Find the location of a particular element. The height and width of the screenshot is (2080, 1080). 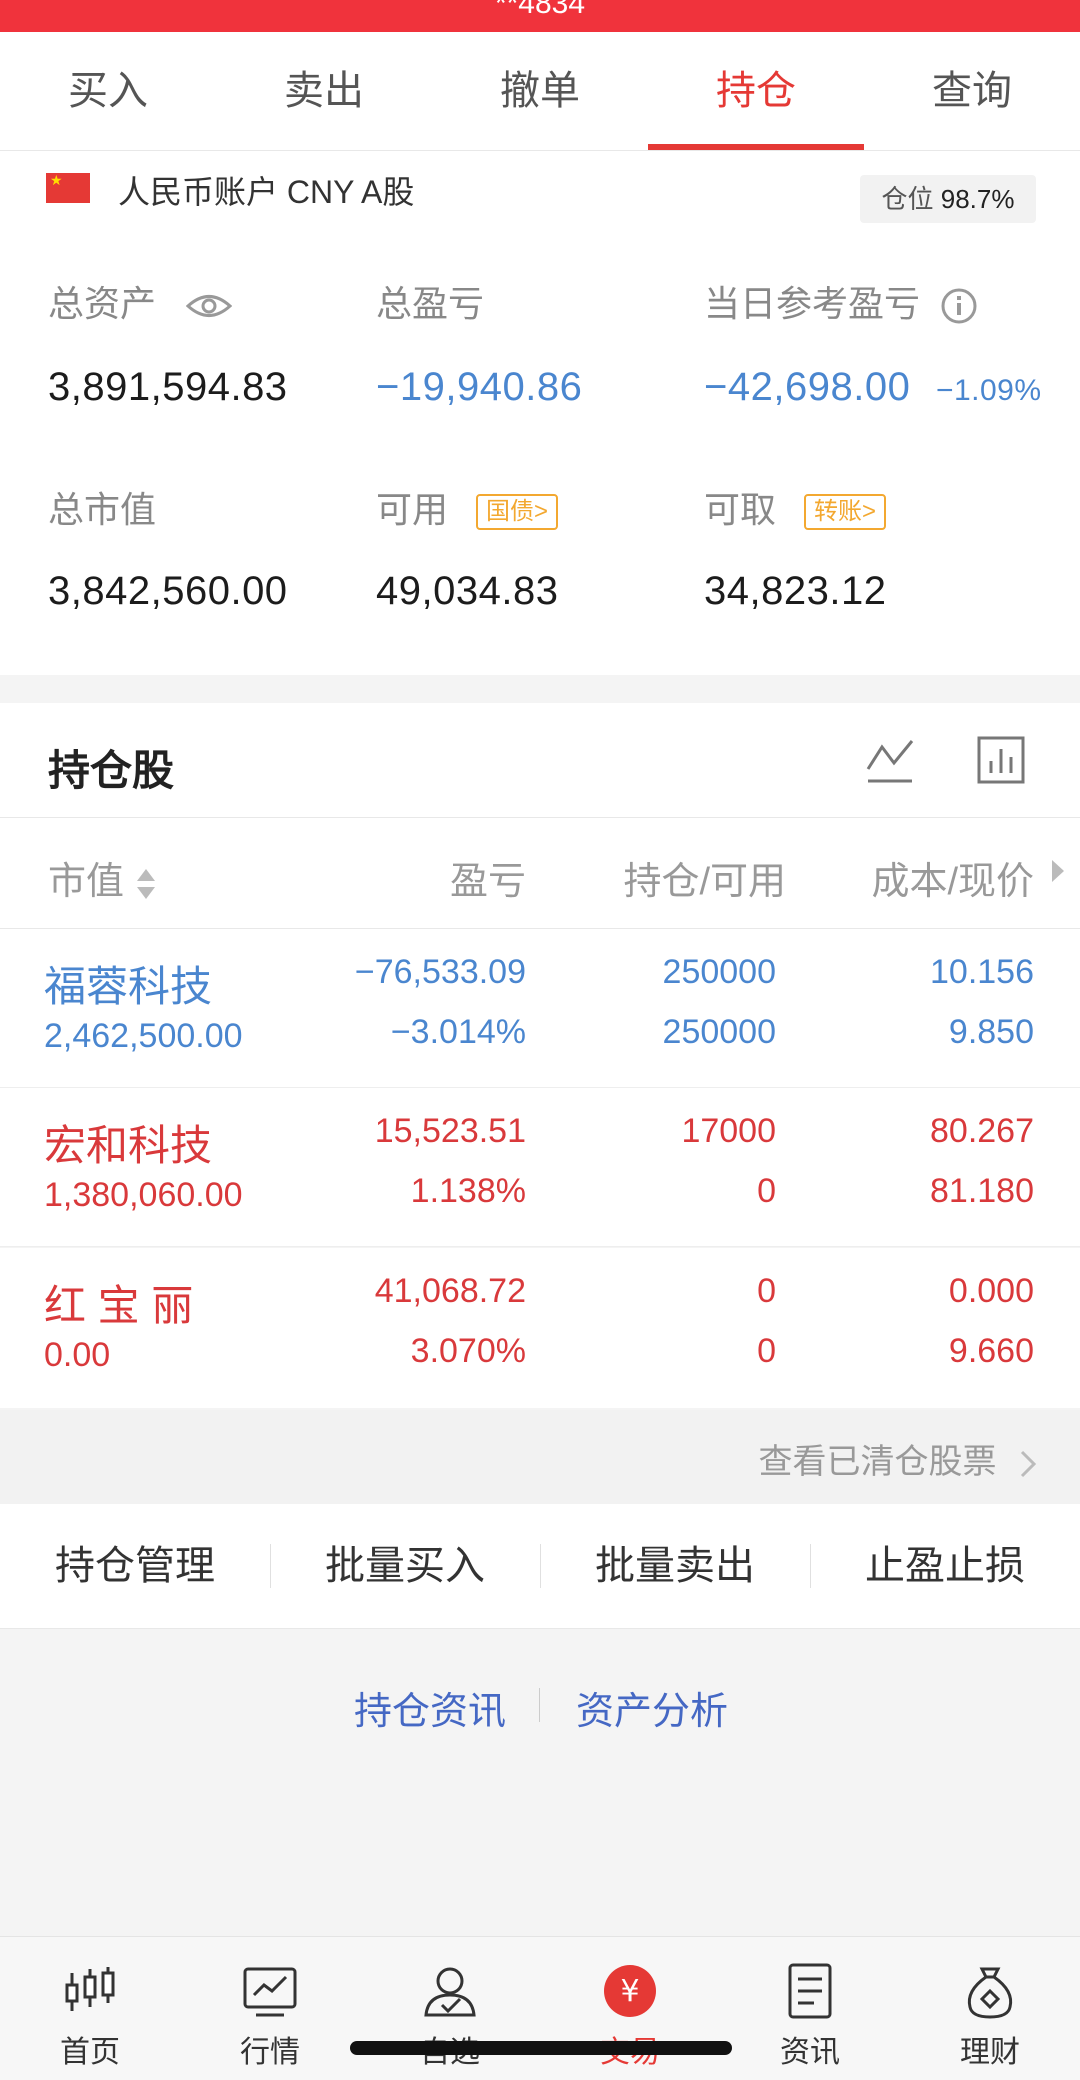

market-value-label: 总市值 is located at coordinates (102, 509).